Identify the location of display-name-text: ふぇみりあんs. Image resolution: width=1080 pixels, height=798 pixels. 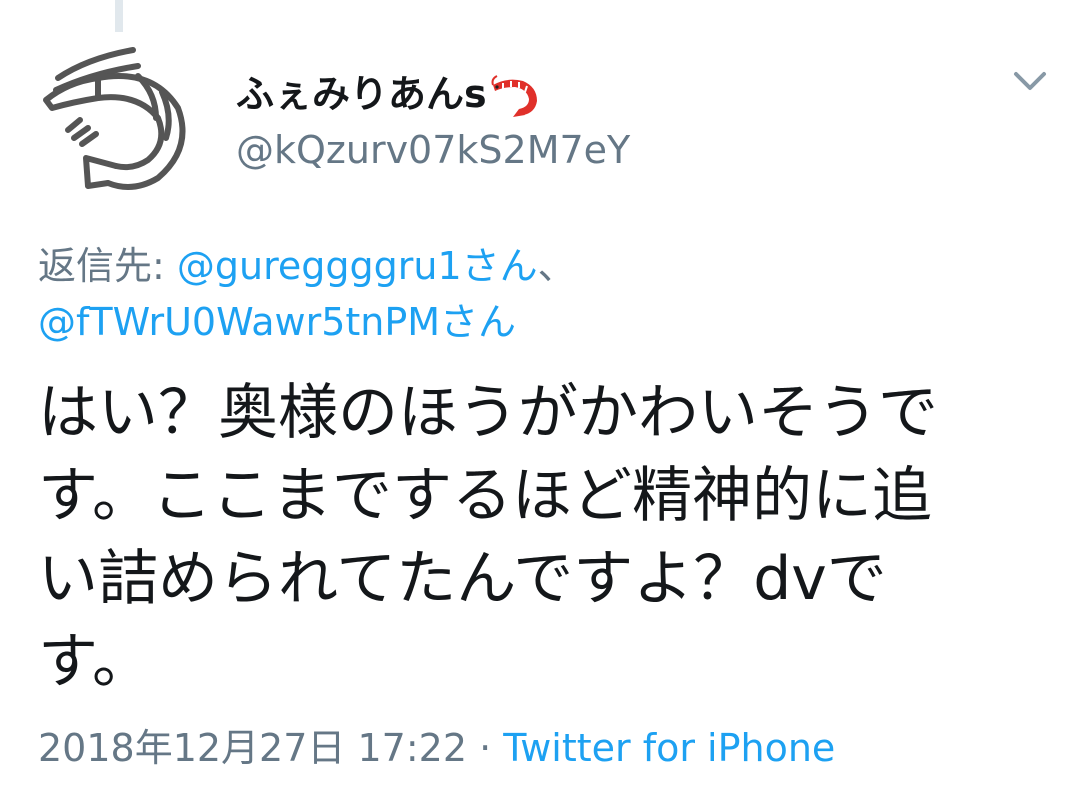
(361, 94).